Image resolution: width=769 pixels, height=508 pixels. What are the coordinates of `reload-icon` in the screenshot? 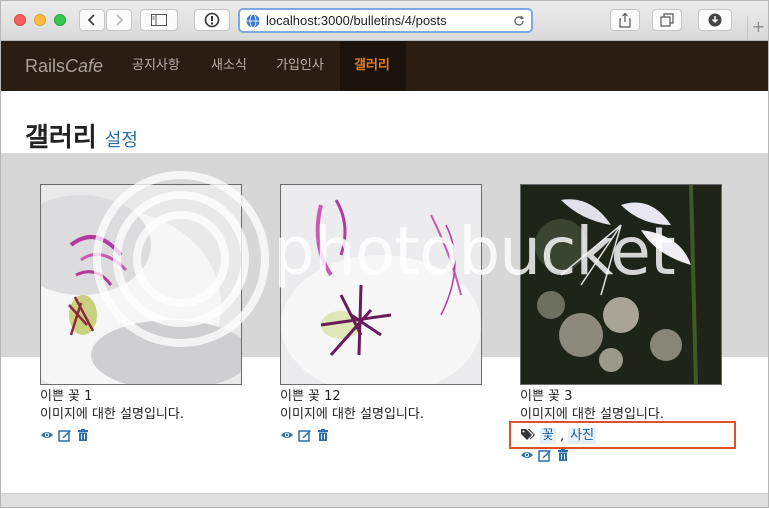 It's located at (519, 21).